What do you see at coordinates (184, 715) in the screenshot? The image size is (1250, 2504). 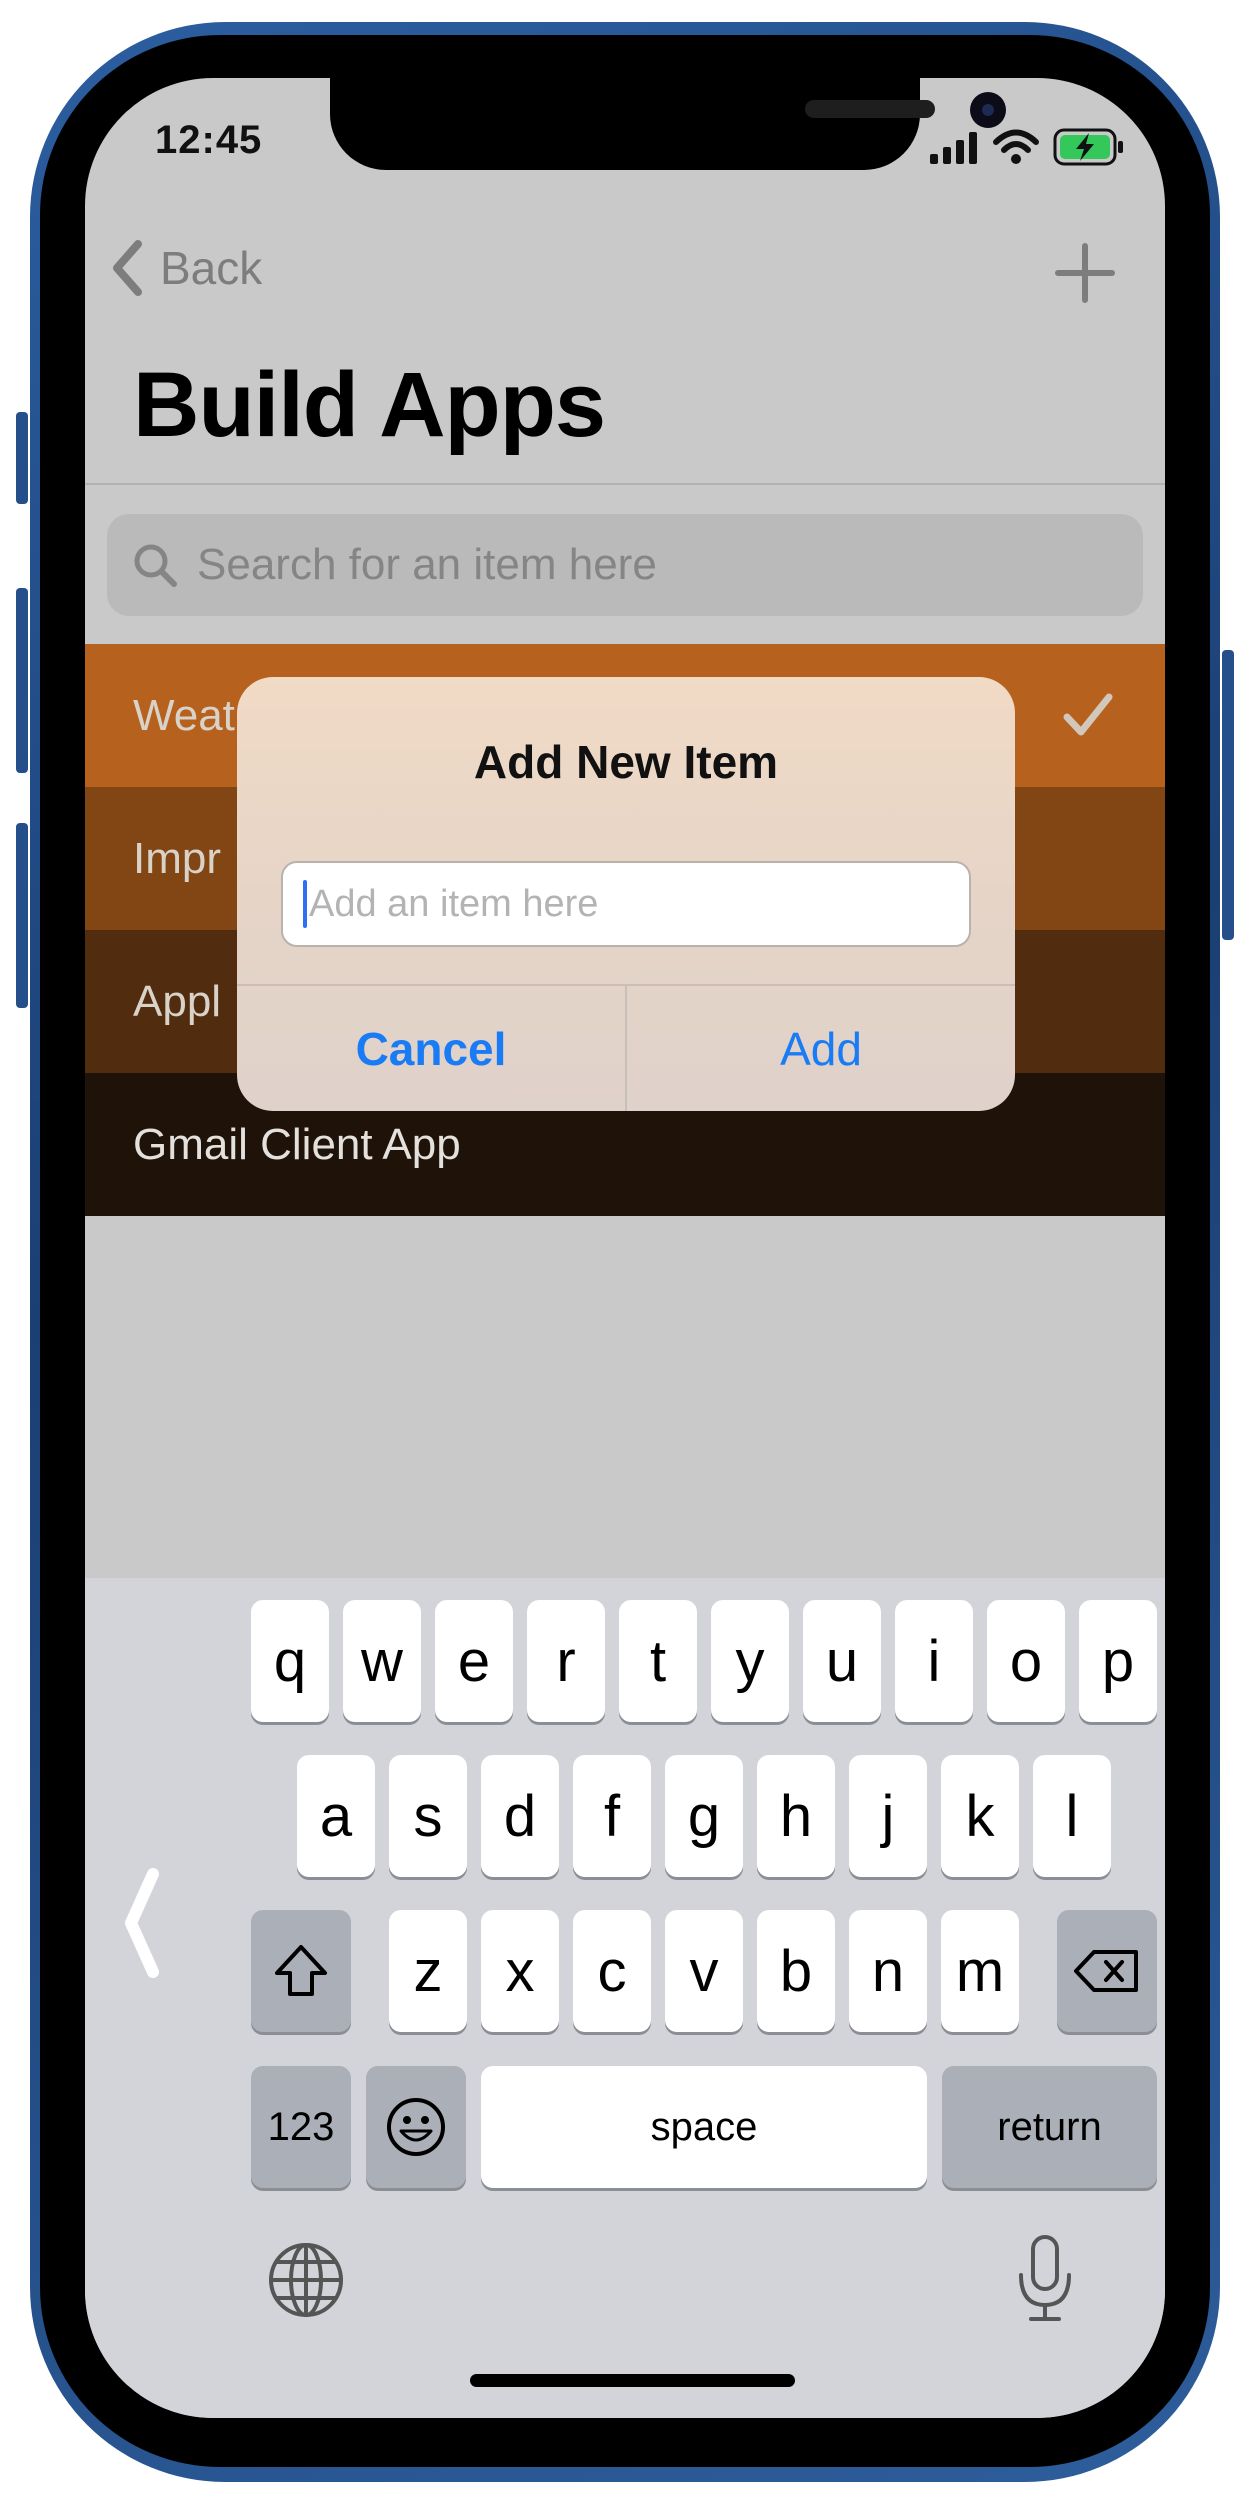 I see `list-item-label: Weat` at bounding box center [184, 715].